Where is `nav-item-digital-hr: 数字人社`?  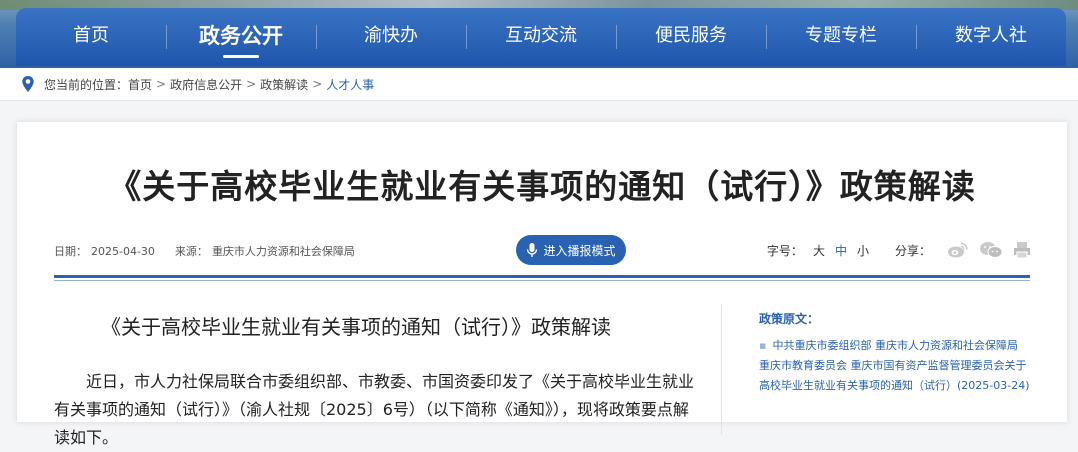
nav-item-digital-hr: 数字人社 is located at coordinates (991, 37).